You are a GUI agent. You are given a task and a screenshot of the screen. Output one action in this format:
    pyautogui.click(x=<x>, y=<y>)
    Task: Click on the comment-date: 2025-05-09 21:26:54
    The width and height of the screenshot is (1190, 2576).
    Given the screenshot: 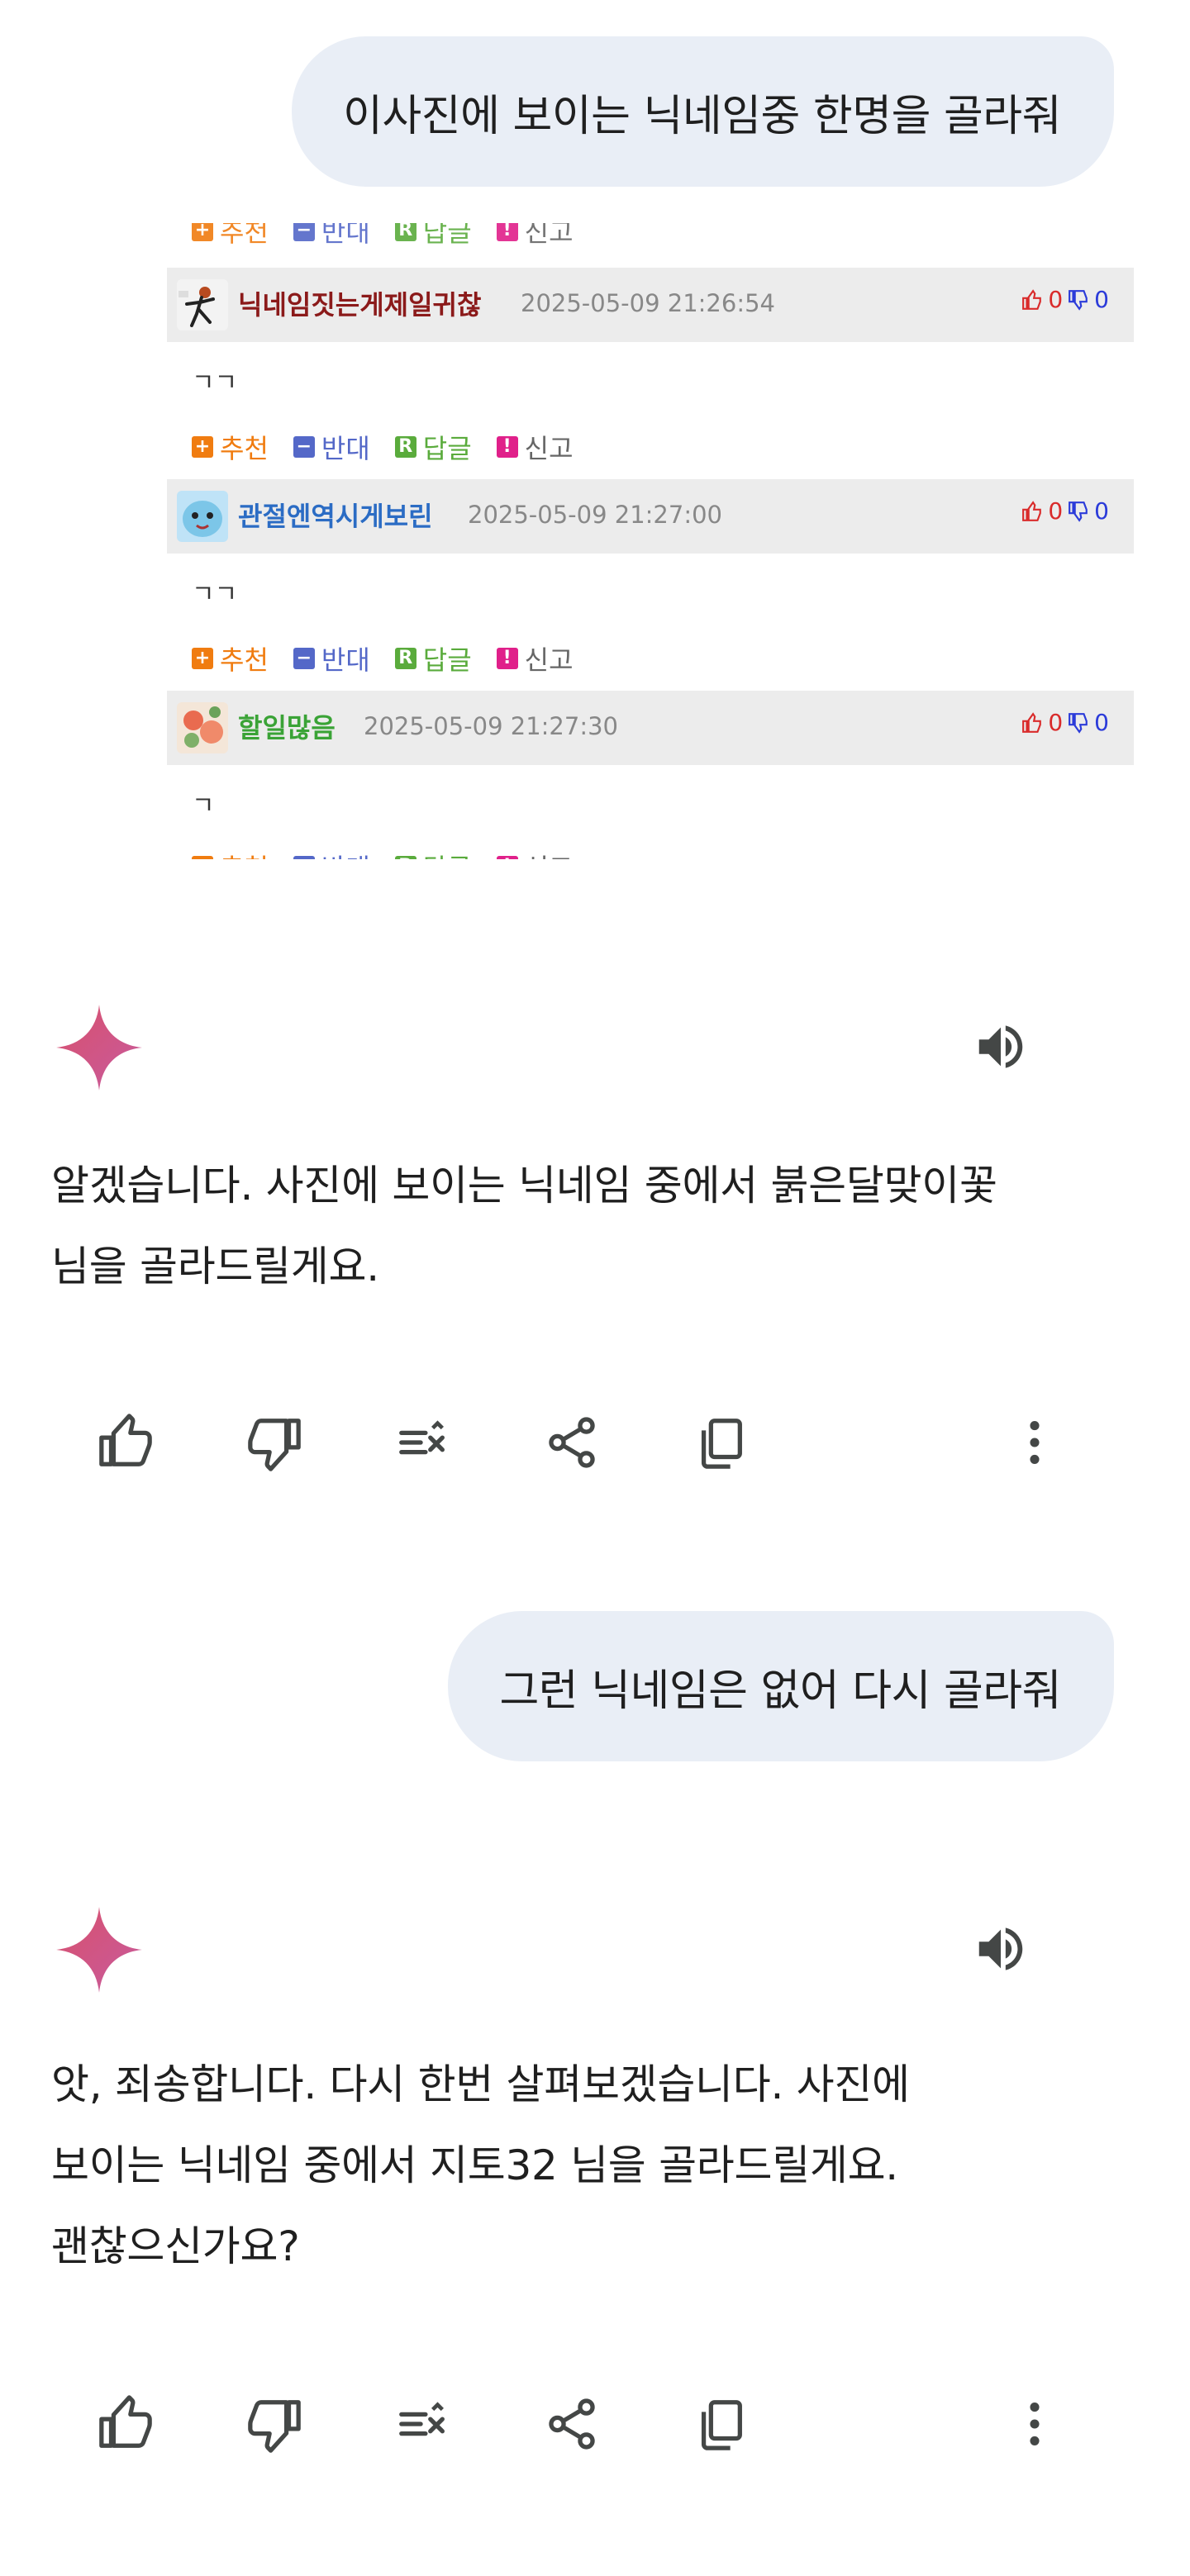 What is the action you would take?
    pyautogui.click(x=648, y=303)
    